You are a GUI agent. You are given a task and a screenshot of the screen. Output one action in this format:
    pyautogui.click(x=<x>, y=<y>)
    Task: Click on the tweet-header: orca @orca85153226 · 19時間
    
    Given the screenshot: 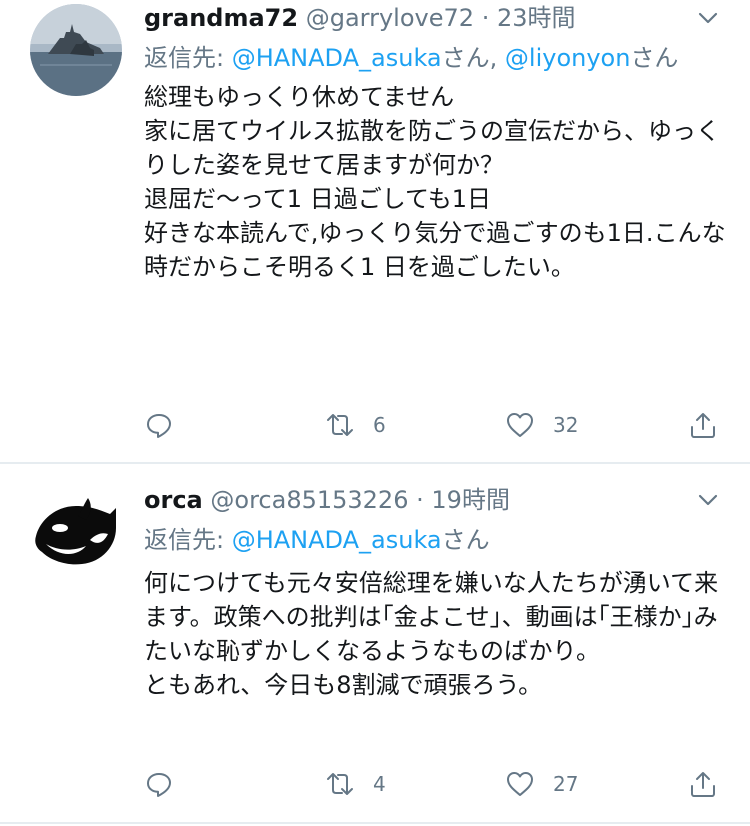 What is the action you would take?
    pyautogui.click(x=437, y=500)
    